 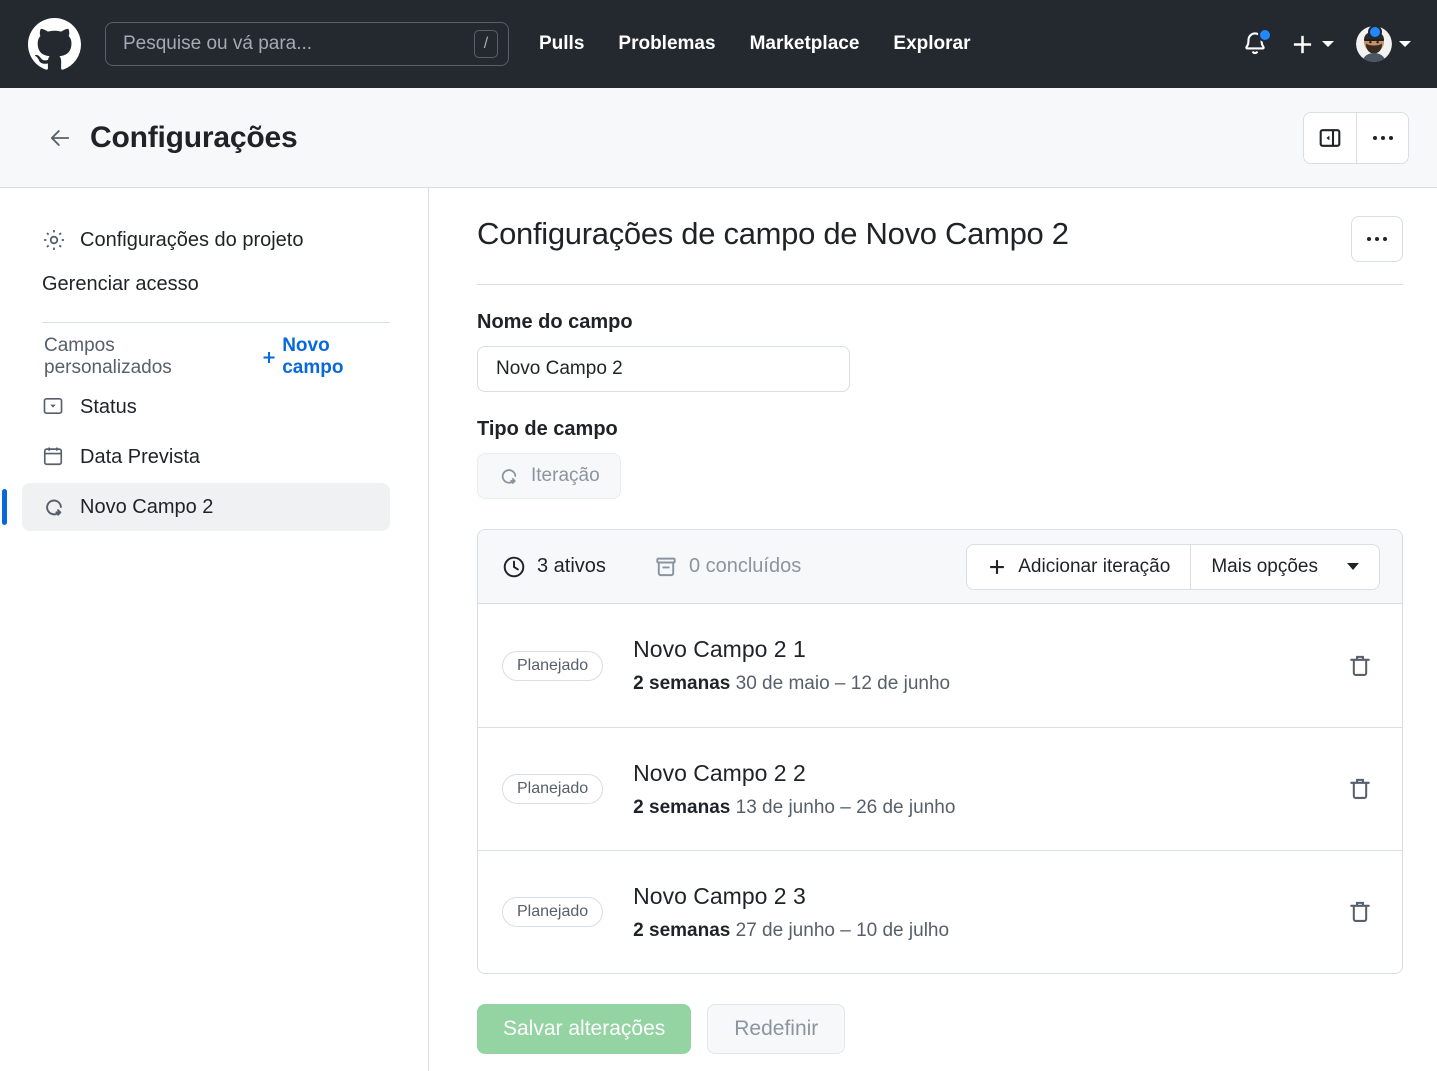 What do you see at coordinates (120, 283) in the screenshot?
I see `sidebar-item-label: Gerenciar acesso` at bounding box center [120, 283].